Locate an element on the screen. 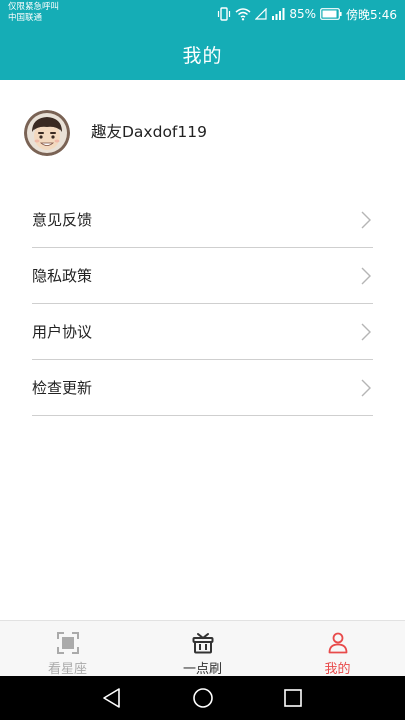  wifi-icon is located at coordinates (243, 14).